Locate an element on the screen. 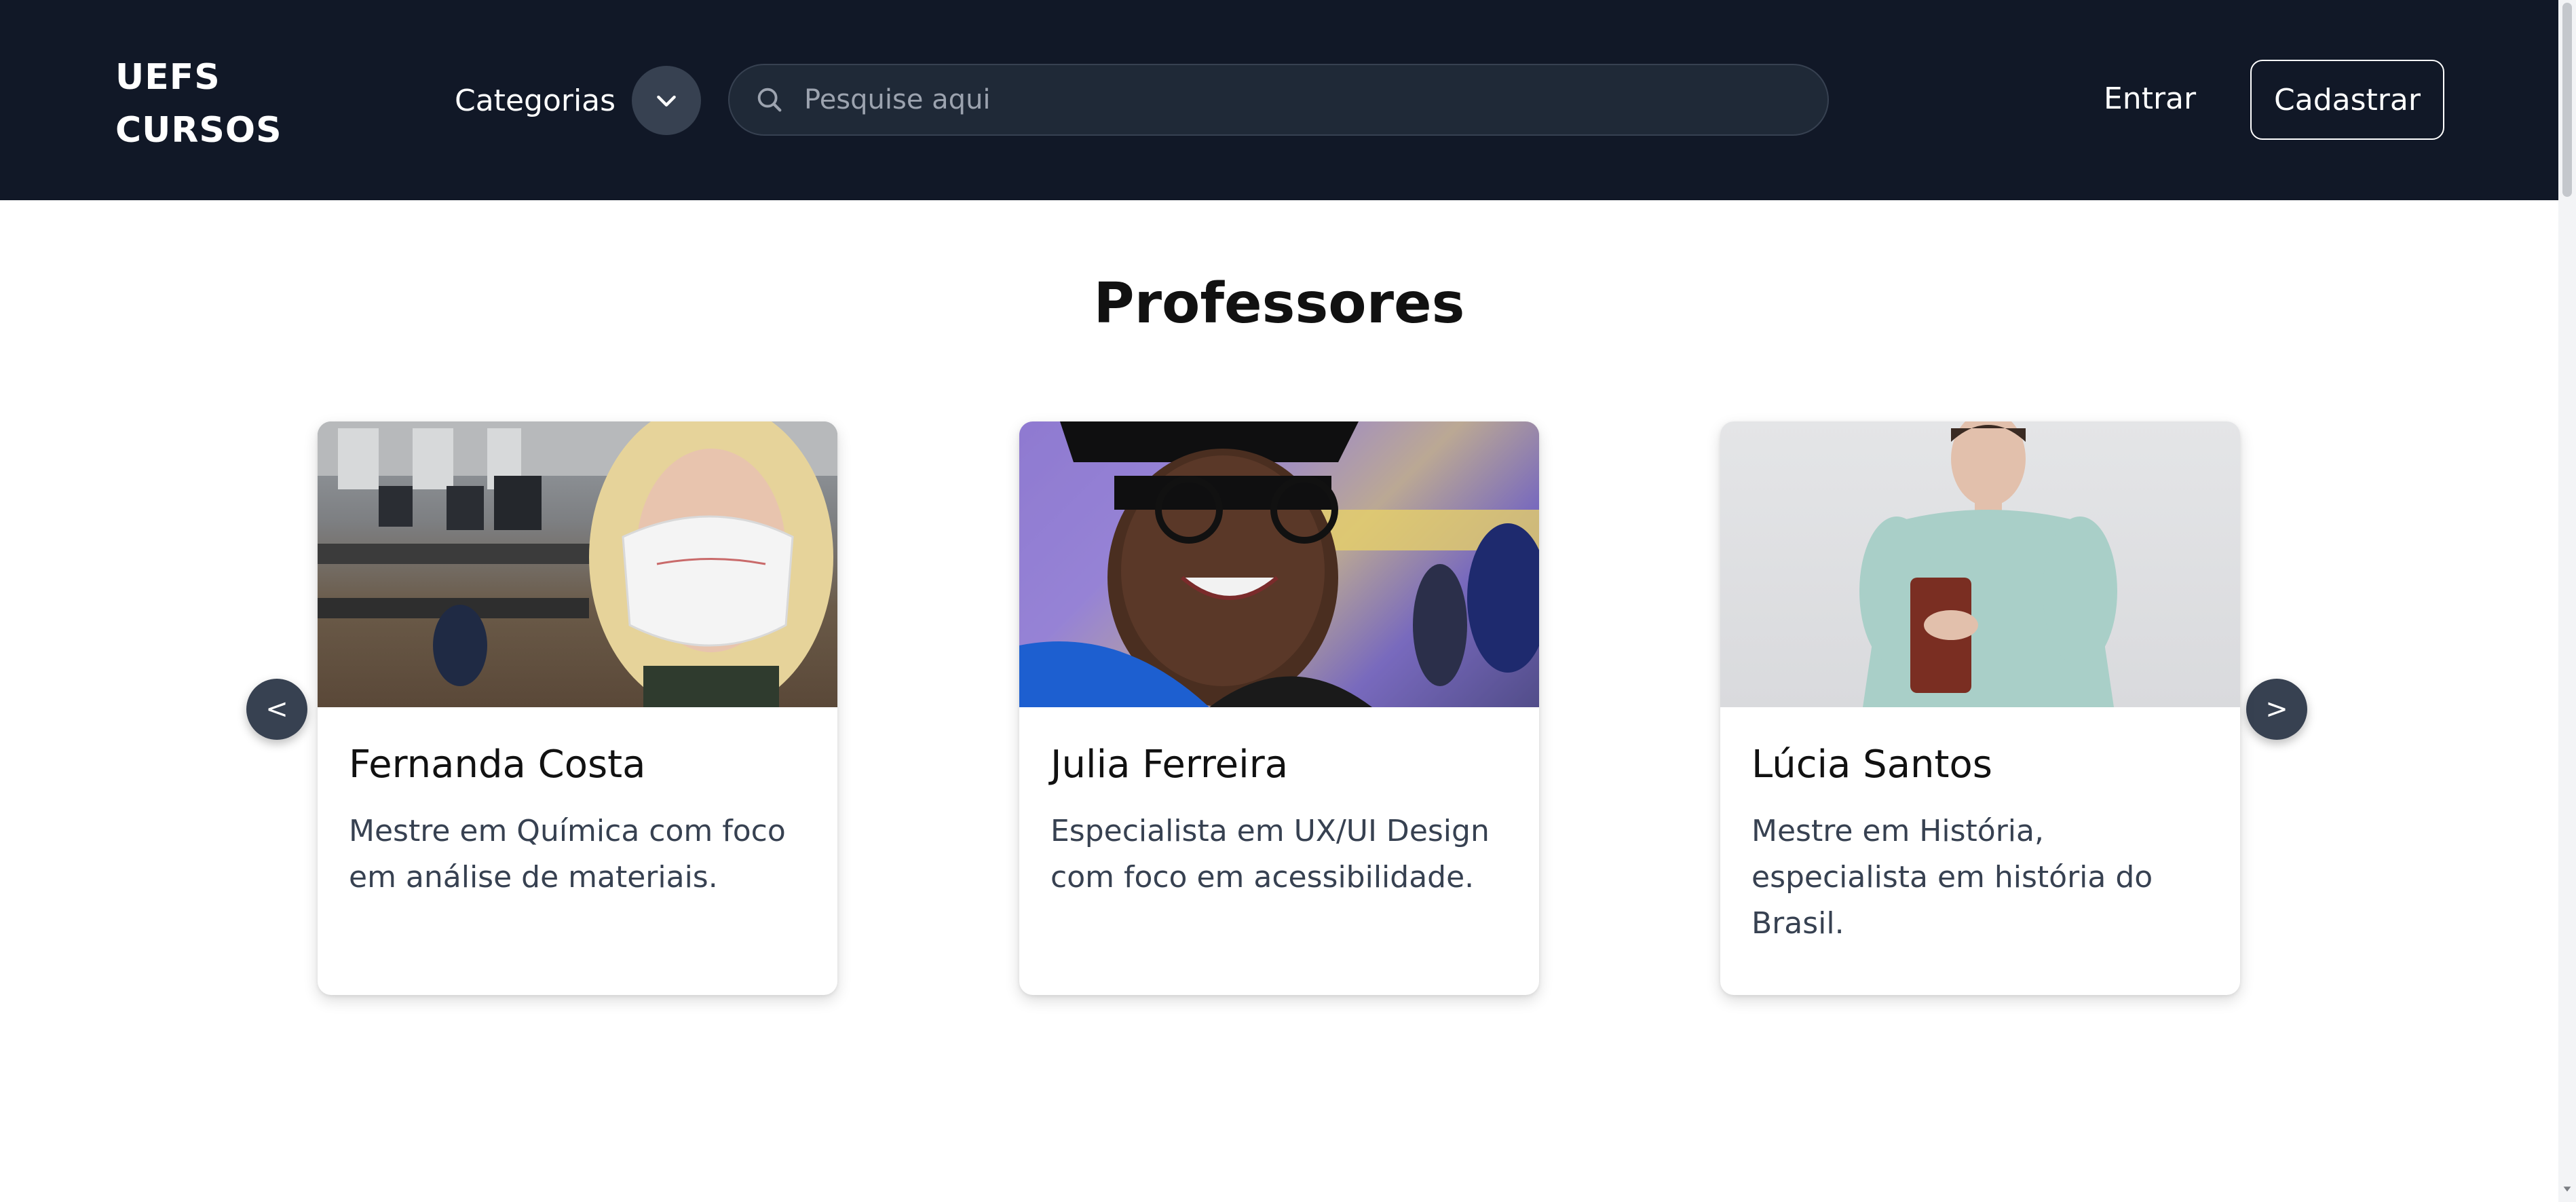 The height and width of the screenshot is (1202, 2576). categories-dropdown: Categorias is located at coordinates (578, 100).